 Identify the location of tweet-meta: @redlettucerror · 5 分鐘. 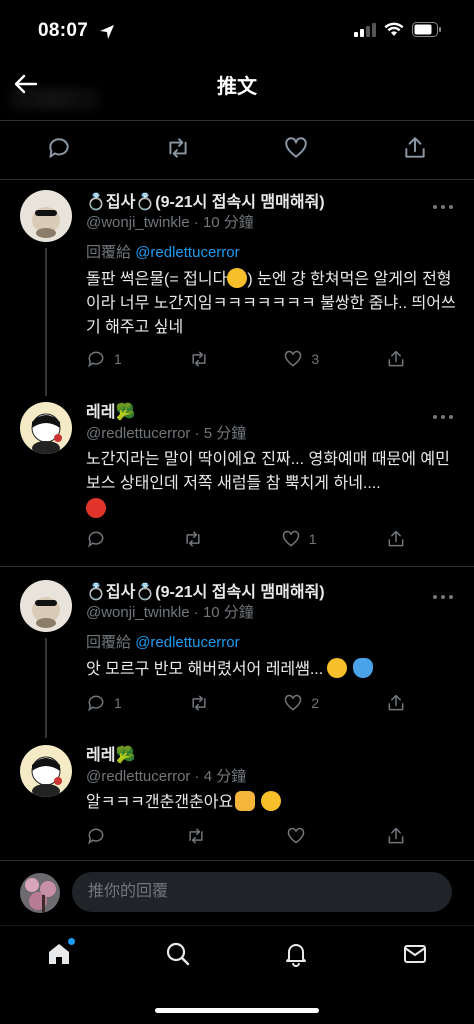
(166, 433).